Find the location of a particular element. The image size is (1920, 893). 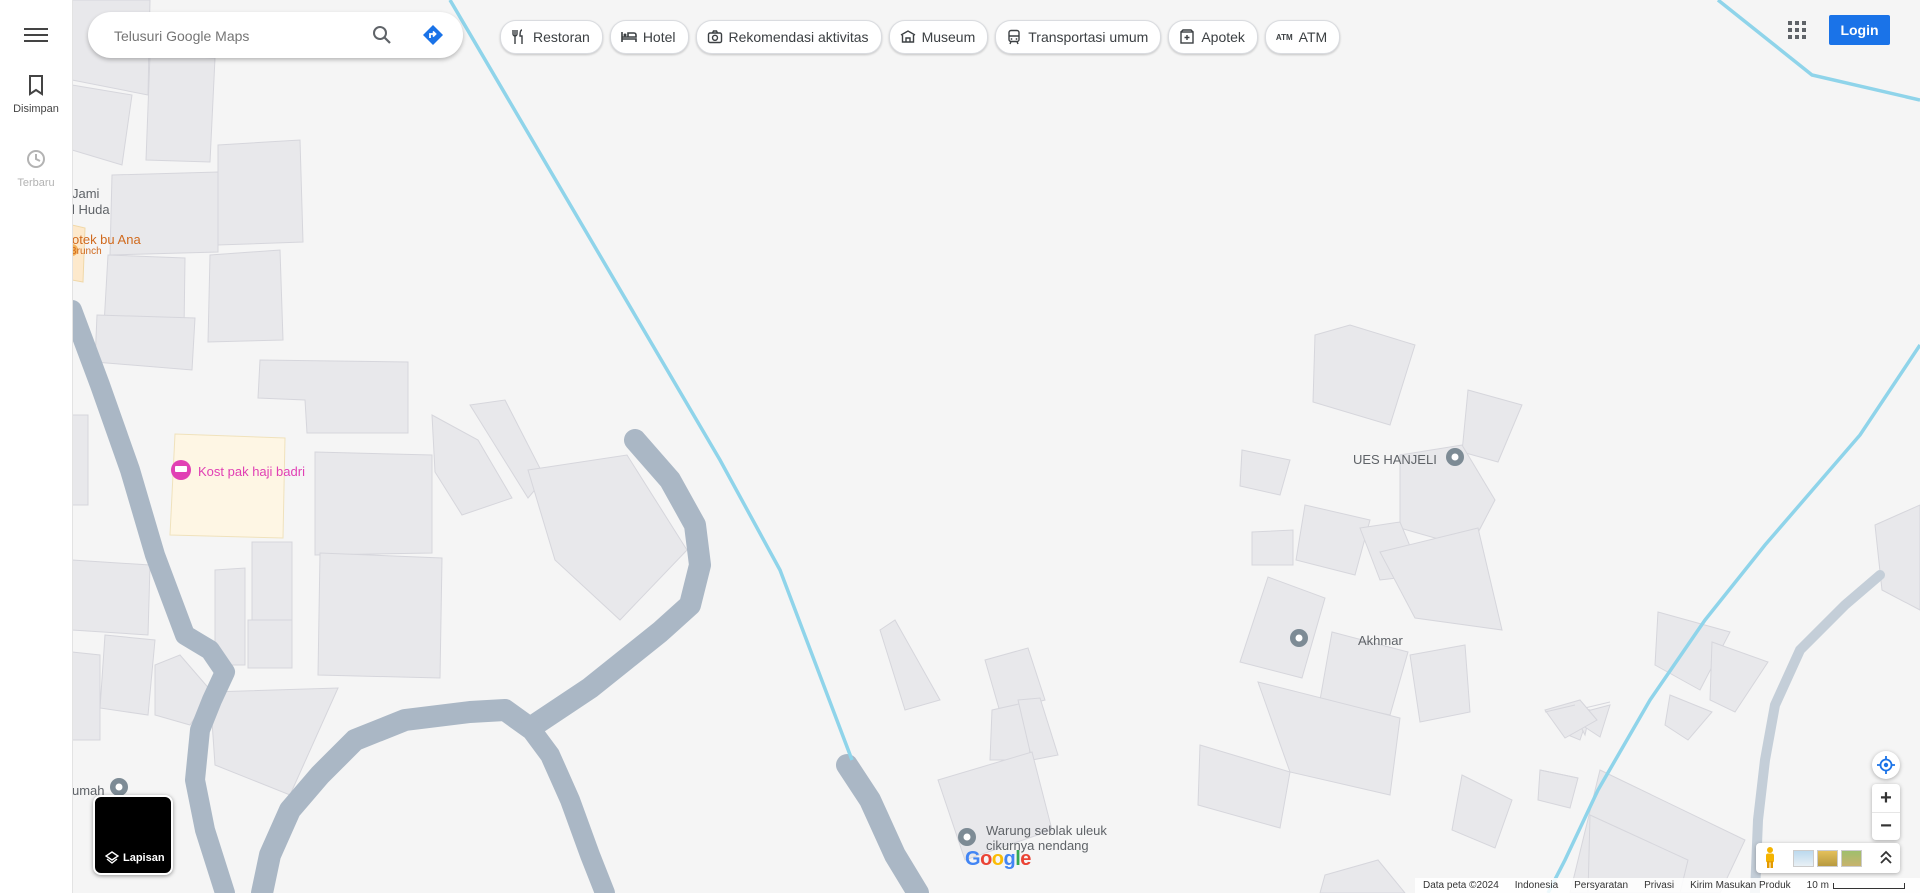

scale-bar: 10 m is located at coordinates (1856, 885).